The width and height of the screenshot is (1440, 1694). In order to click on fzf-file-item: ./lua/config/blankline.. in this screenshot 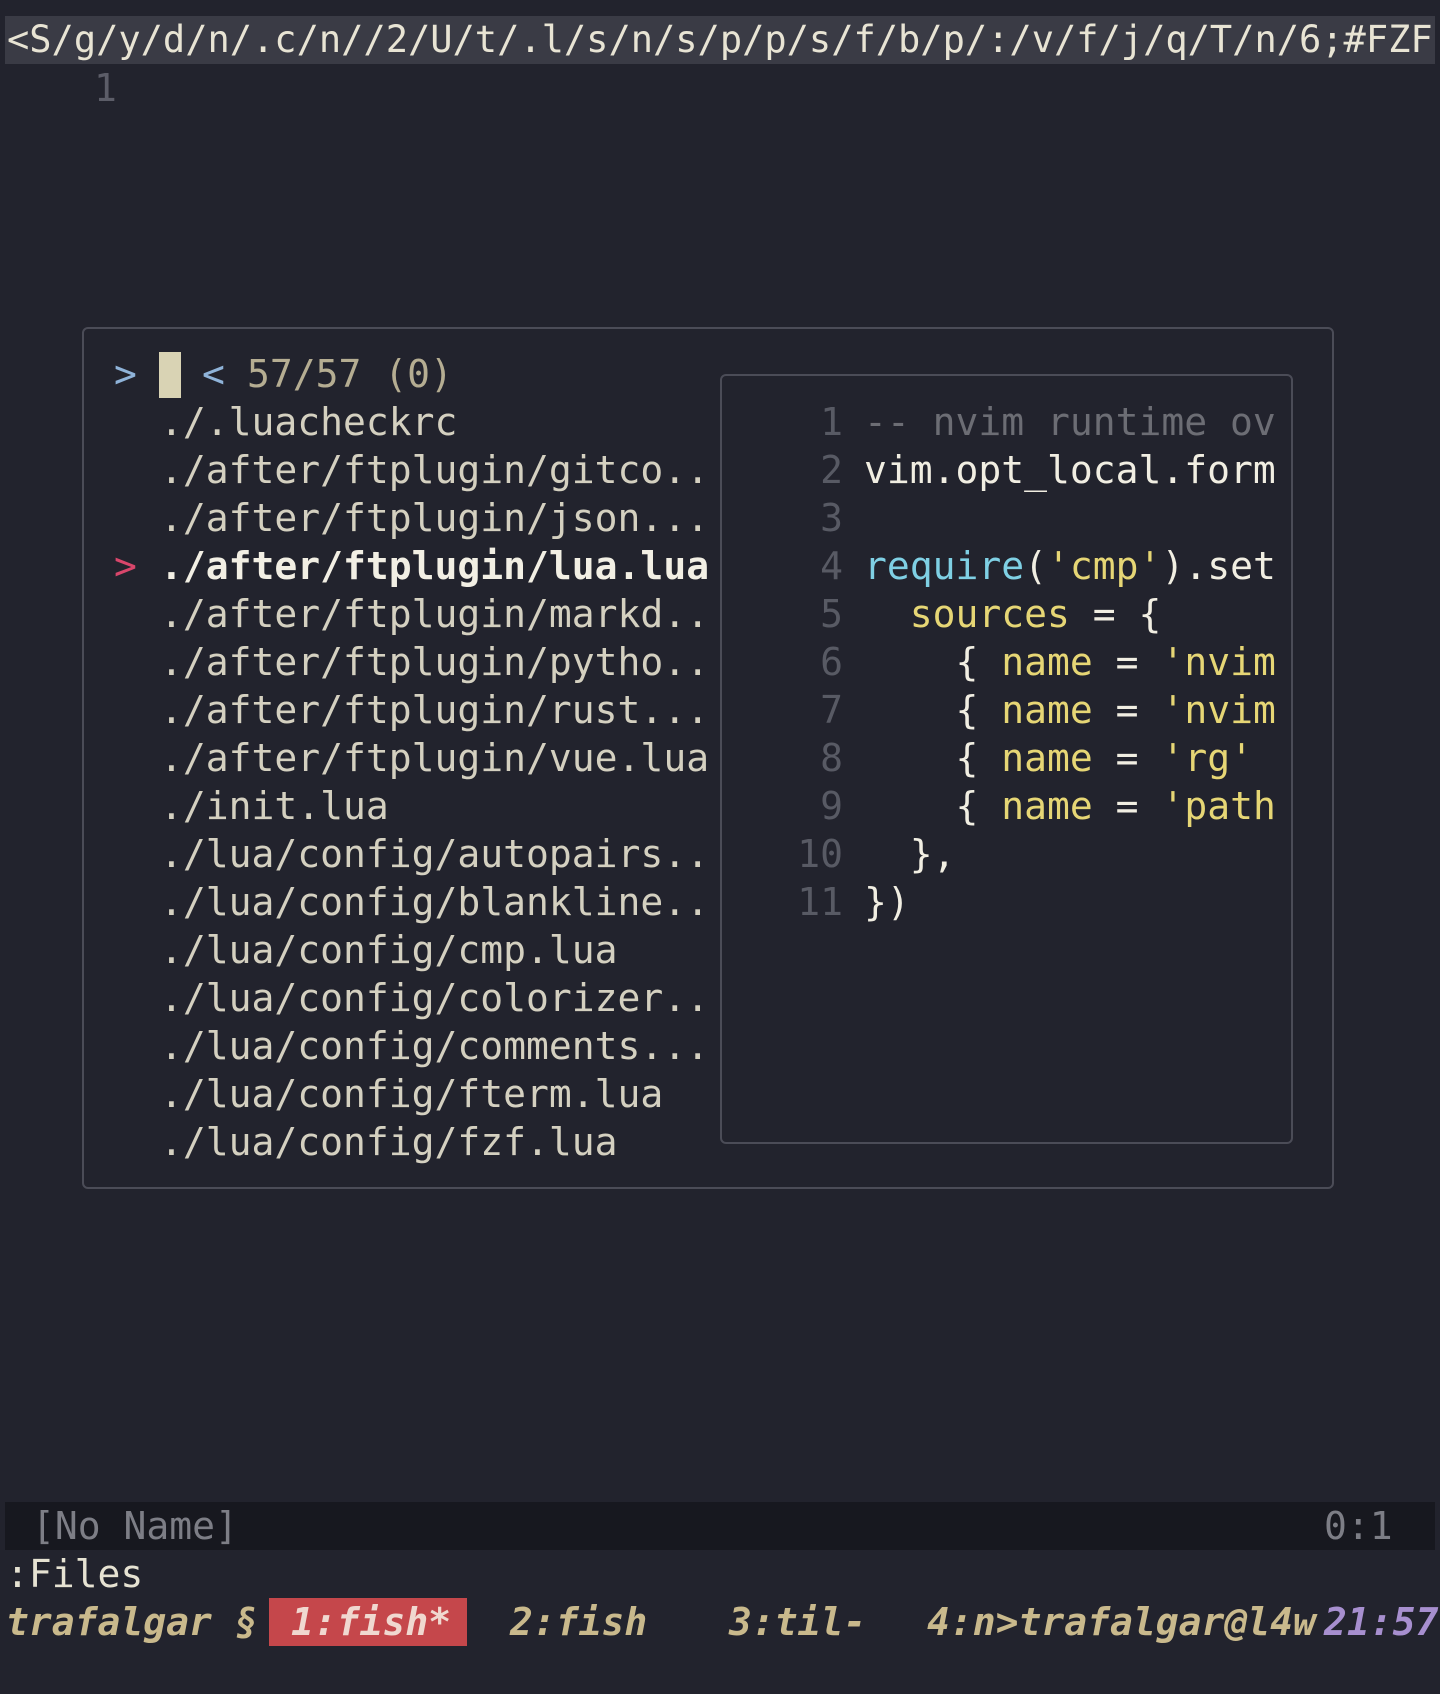, I will do `click(434, 902)`.